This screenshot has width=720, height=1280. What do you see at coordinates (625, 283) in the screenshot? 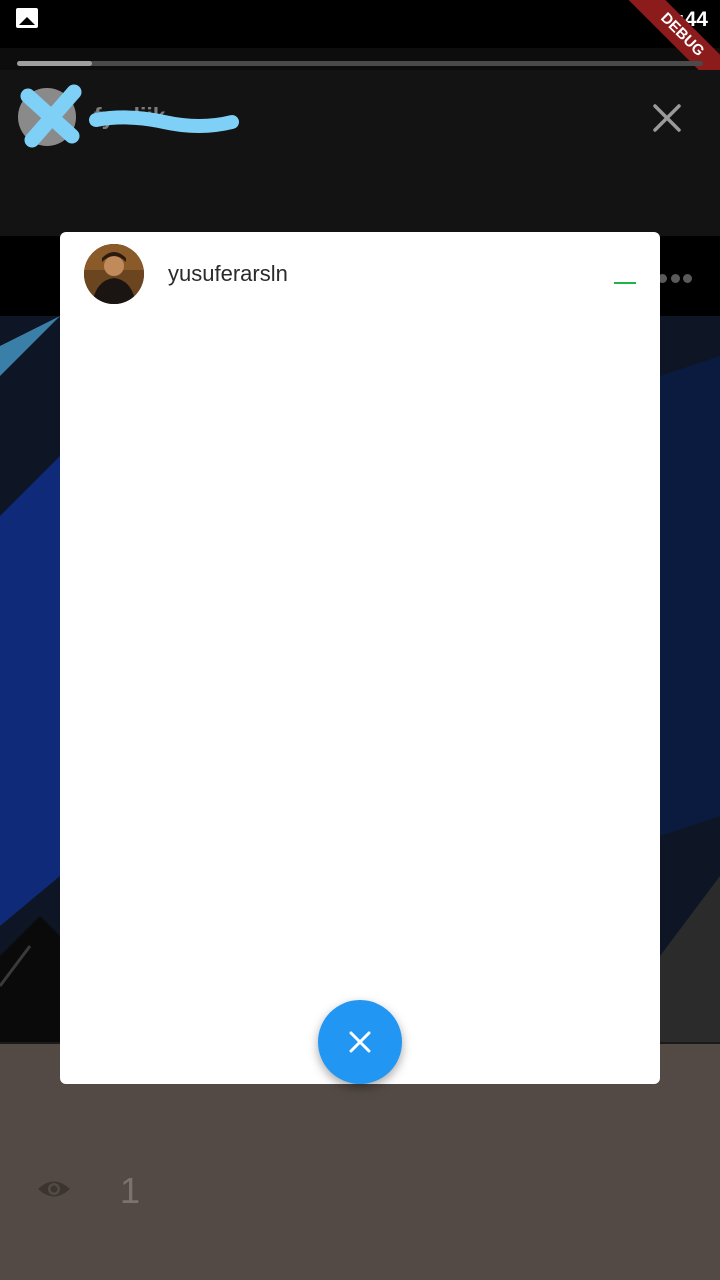
I see `status-indicator` at bounding box center [625, 283].